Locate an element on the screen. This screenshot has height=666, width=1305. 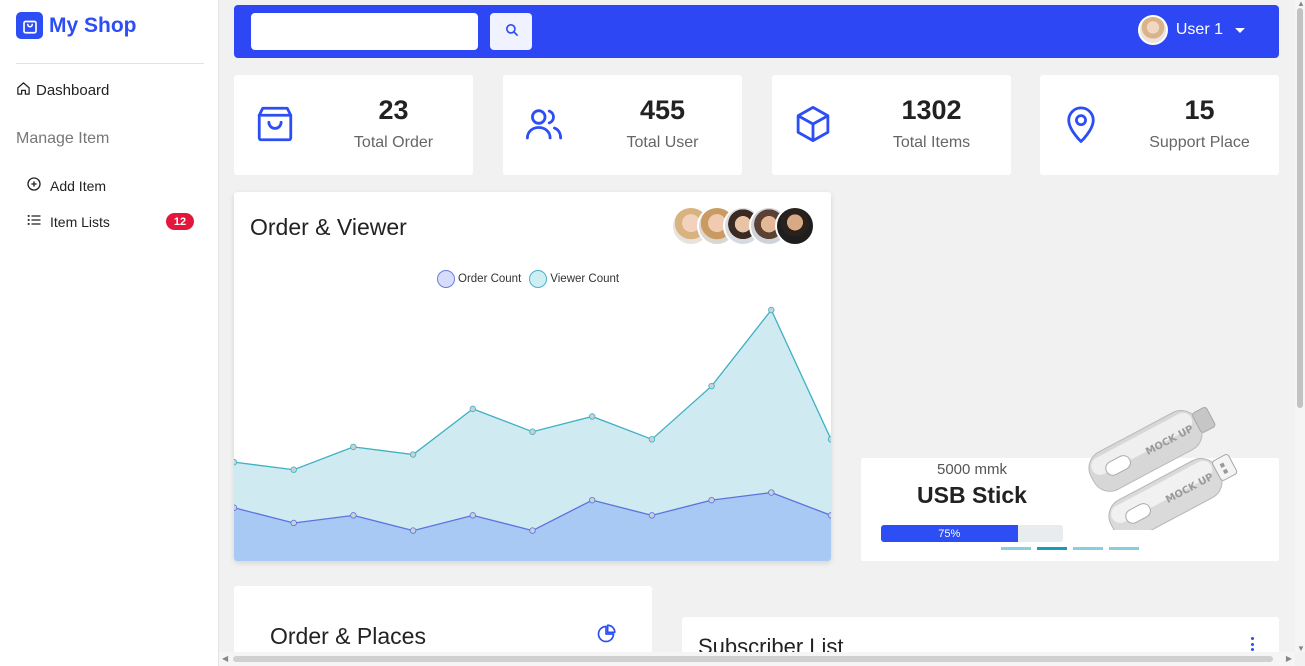
more-options-icon is located at coordinates (1253, 644).